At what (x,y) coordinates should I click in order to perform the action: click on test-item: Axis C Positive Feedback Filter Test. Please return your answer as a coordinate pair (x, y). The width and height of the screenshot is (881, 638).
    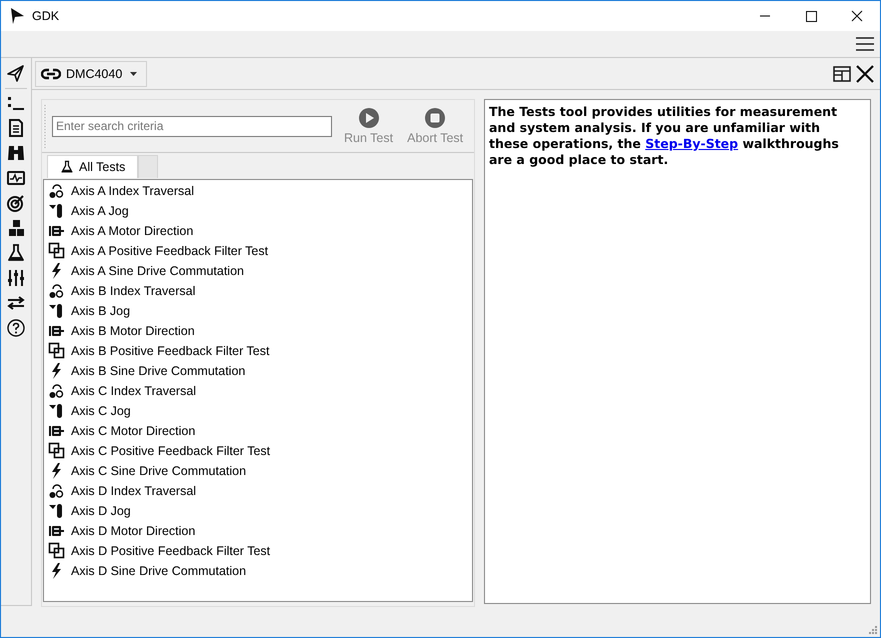
    Looking at the image, I should click on (258, 451).